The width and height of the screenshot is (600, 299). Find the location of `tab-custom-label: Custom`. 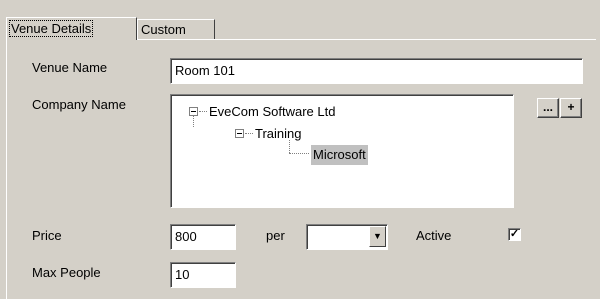

tab-custom-label: Custom is located at coordinates (163, 29).